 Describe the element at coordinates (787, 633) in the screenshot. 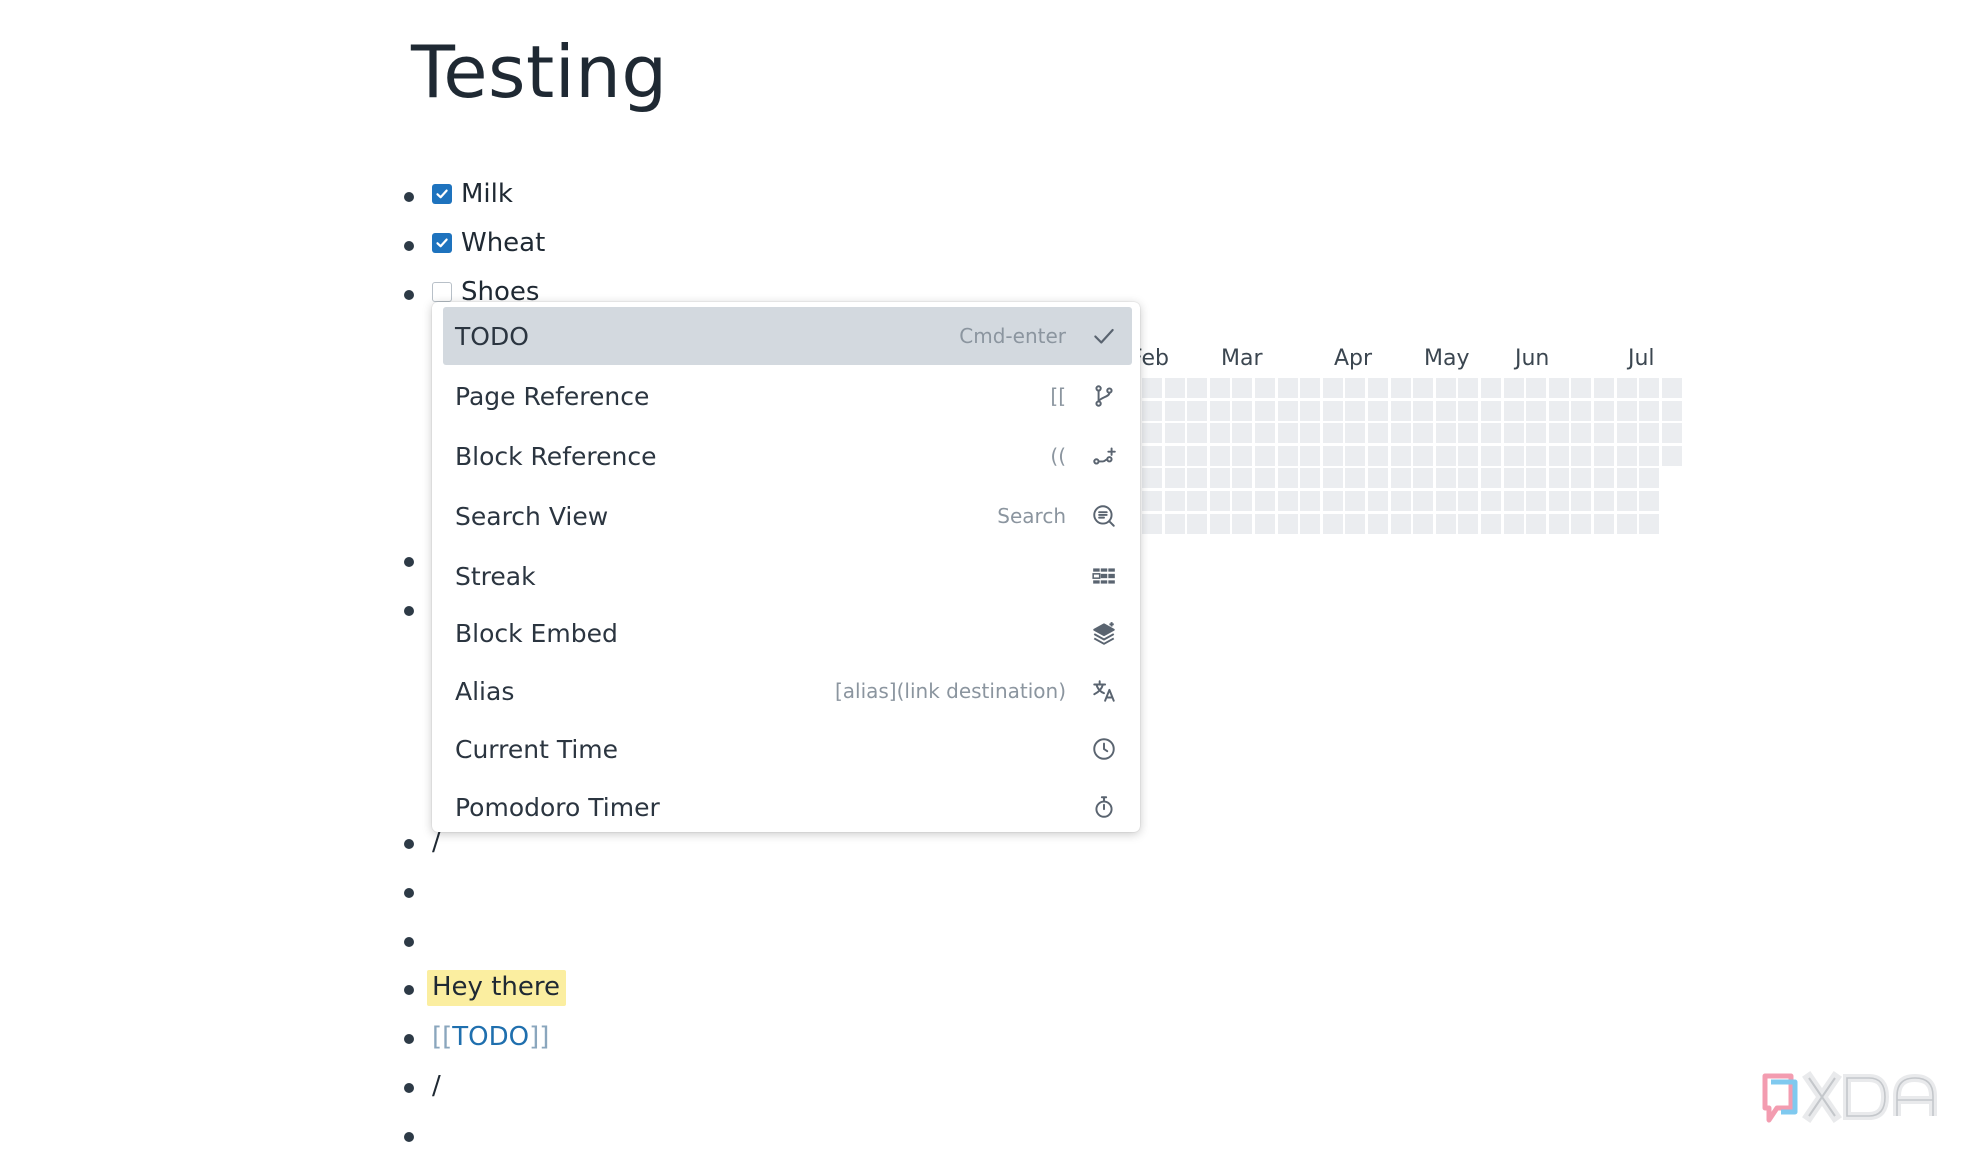

I see `menu-item-block-embed: Block Embed` at that location.